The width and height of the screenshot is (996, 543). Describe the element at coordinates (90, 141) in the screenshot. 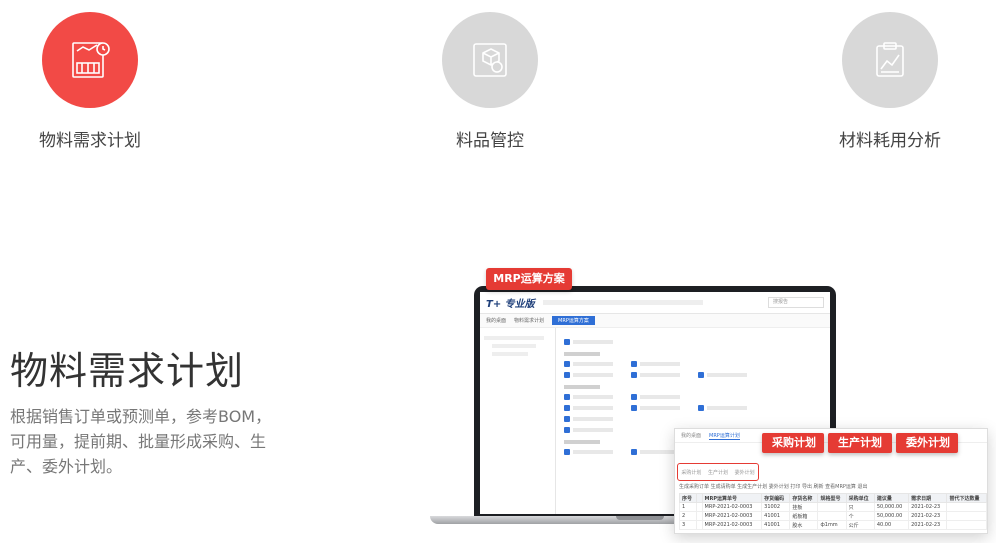

I see `feature-label: 物料需求计划` at that location.